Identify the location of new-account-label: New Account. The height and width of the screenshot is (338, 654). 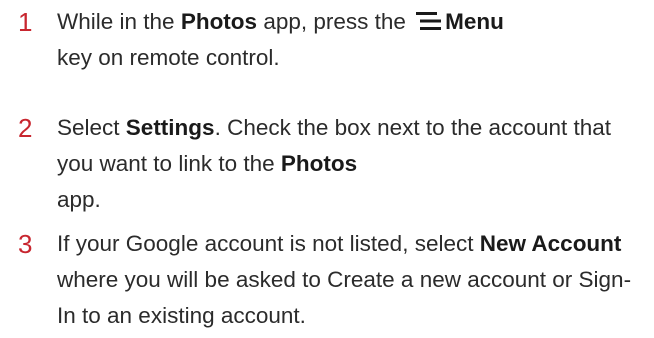
(550, 243).